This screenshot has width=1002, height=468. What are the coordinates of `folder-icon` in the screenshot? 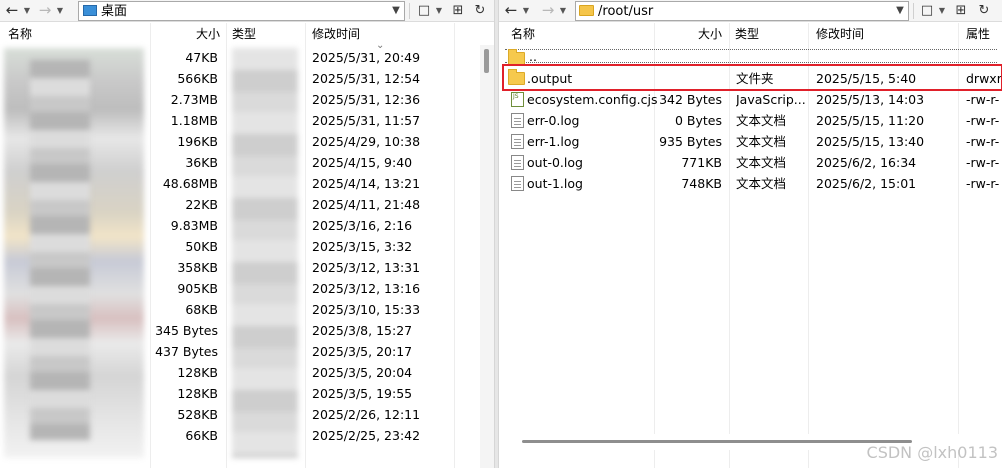 It's located at (586, 10).